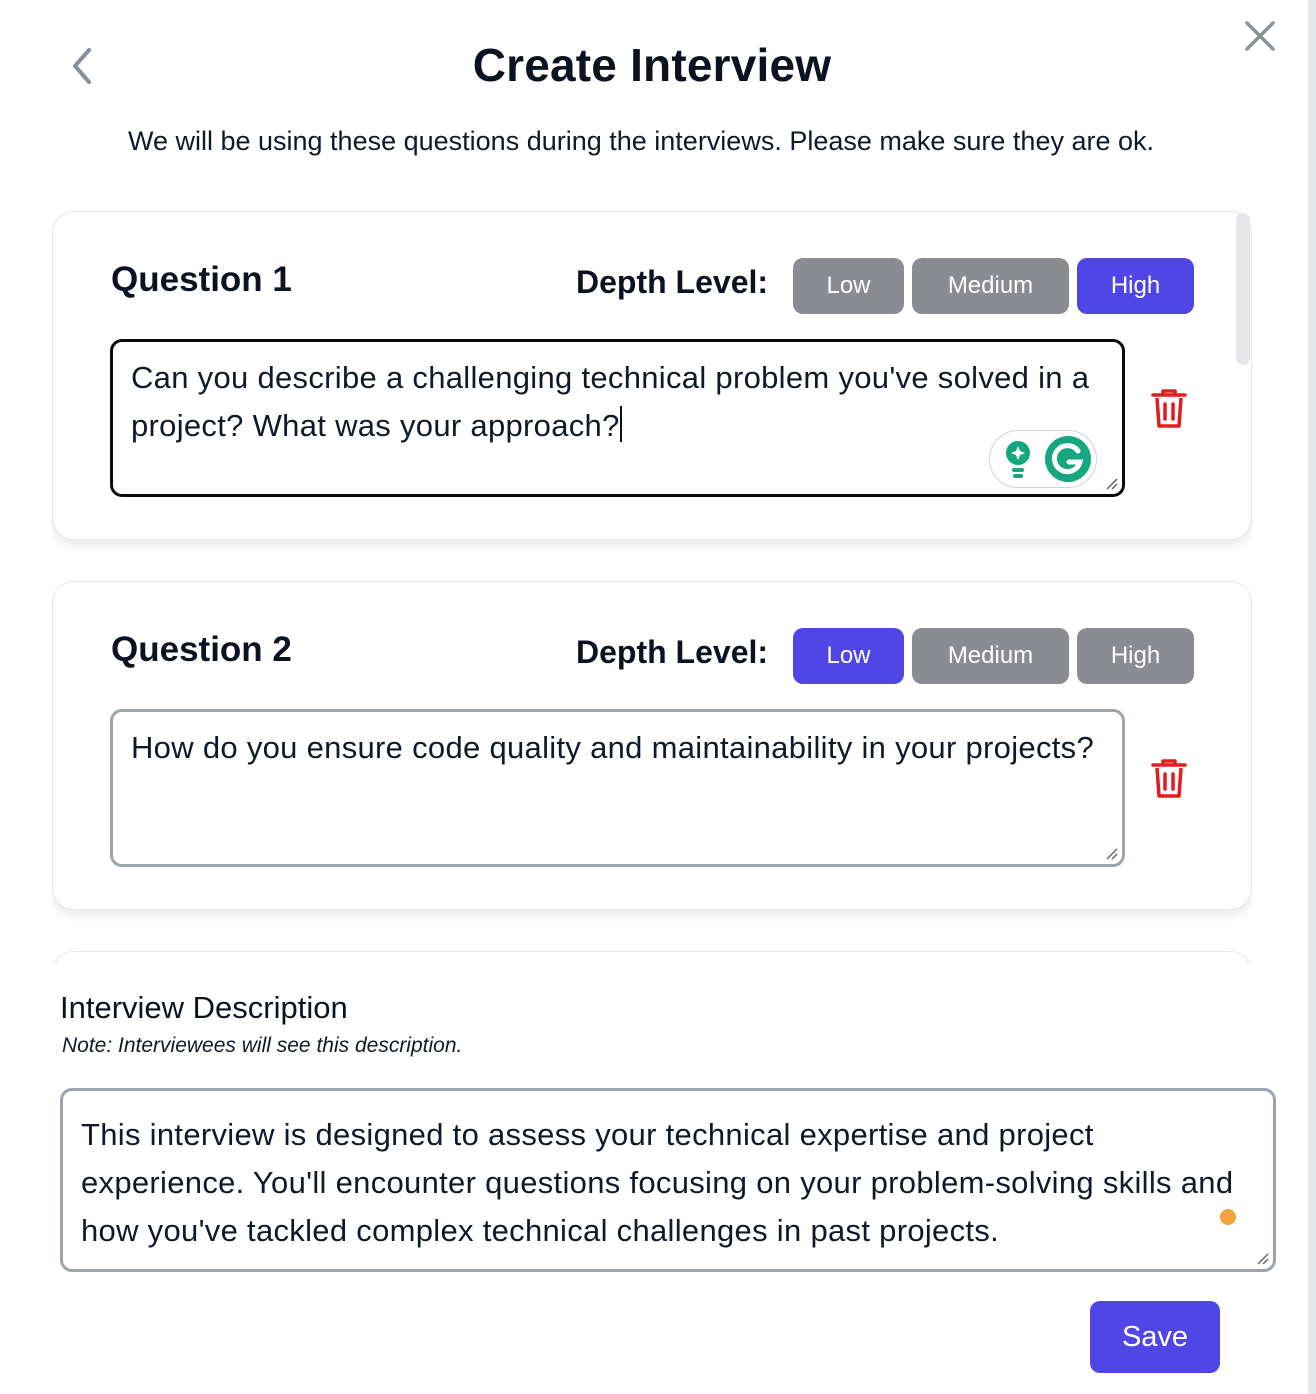  What do you see at coordinates (201, 649) in the screenshot?
I see `question-label: Question 2` at bounding box center [201, 649].